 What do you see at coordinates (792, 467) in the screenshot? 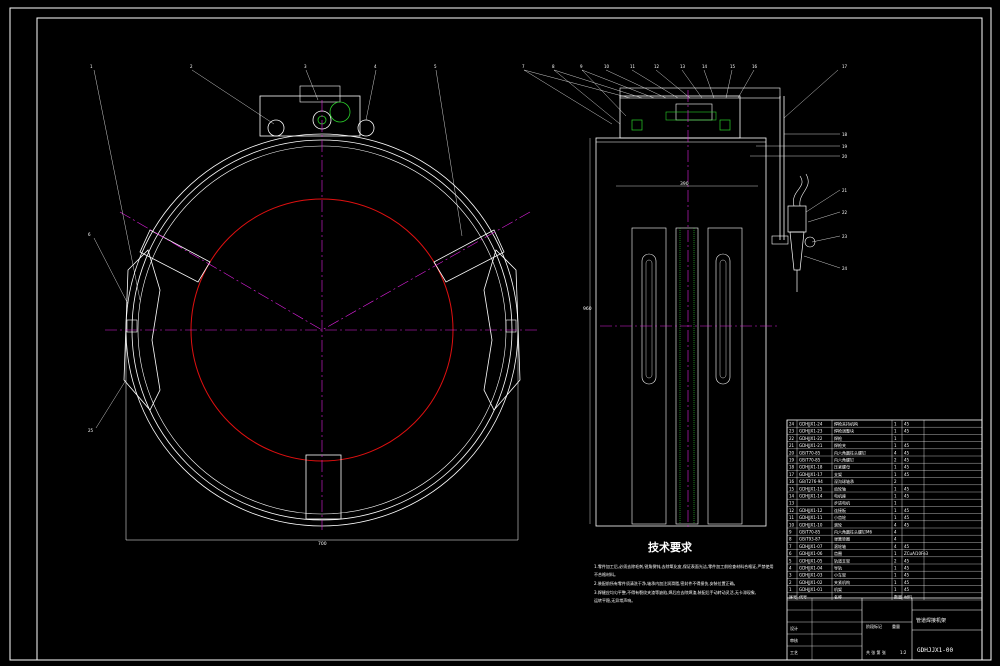
I see `bom-cell: 18` at bounding box center [792, 467].